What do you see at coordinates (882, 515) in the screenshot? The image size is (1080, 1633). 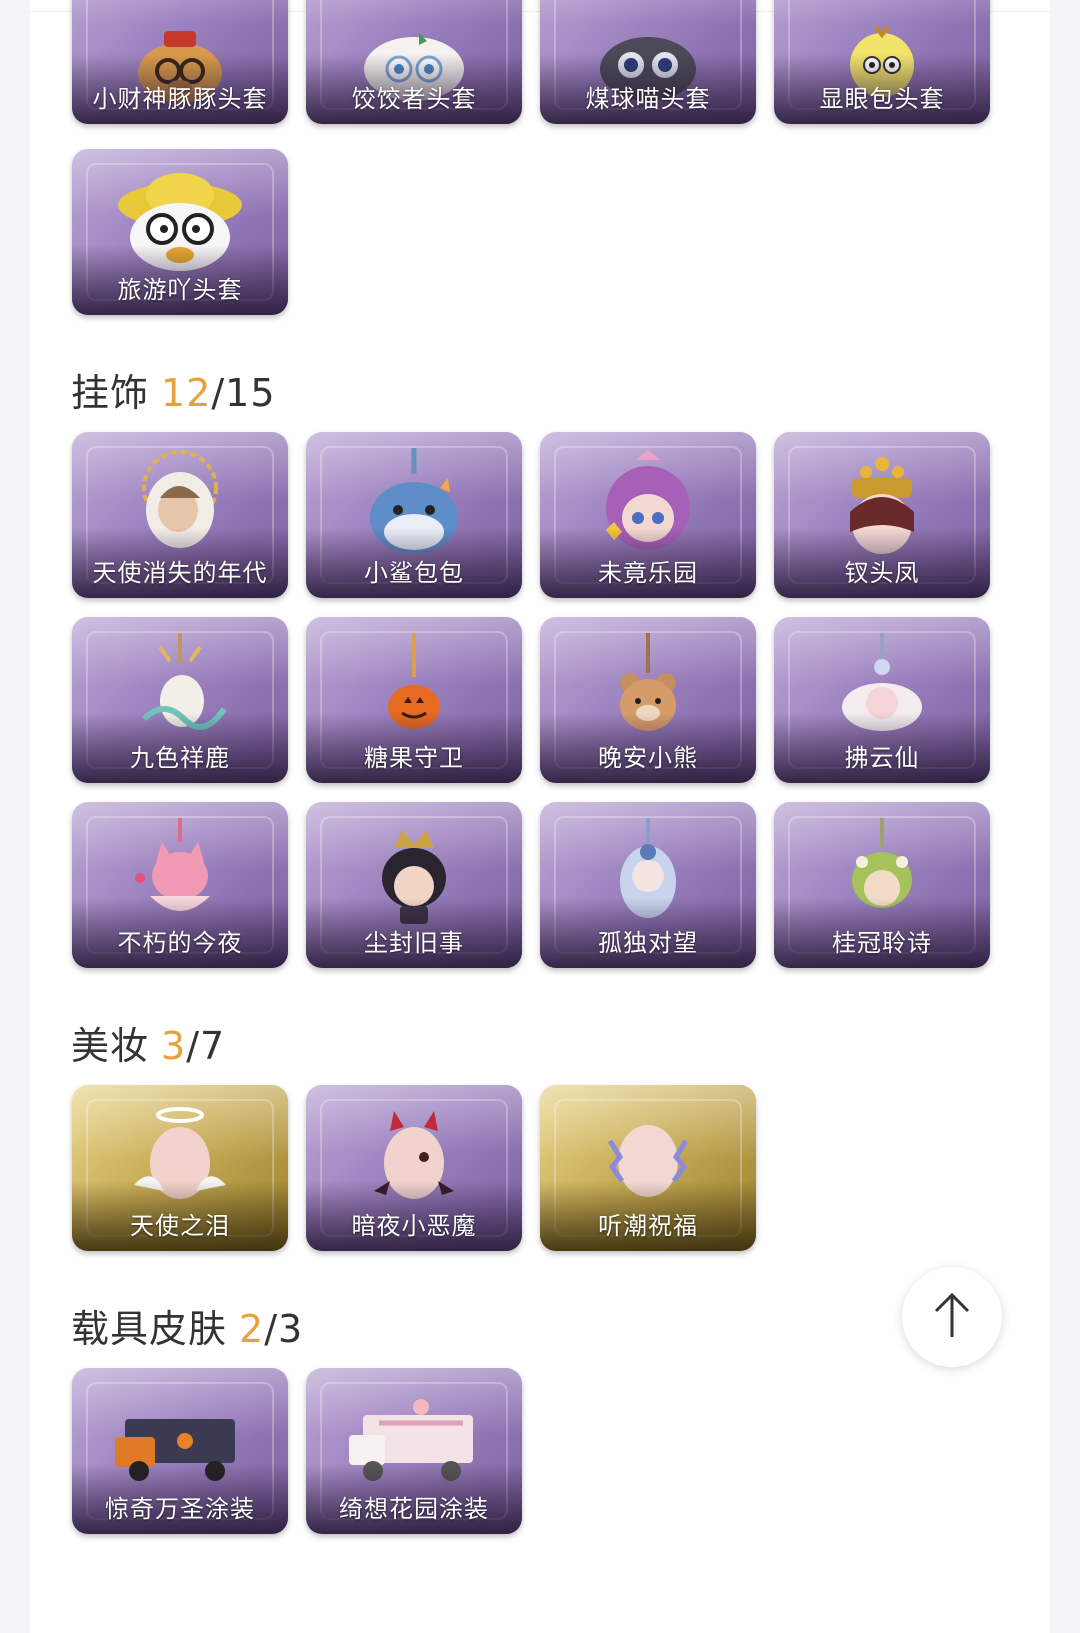 I see `item-card: 钗头凤` at bounding box center [882, 515].